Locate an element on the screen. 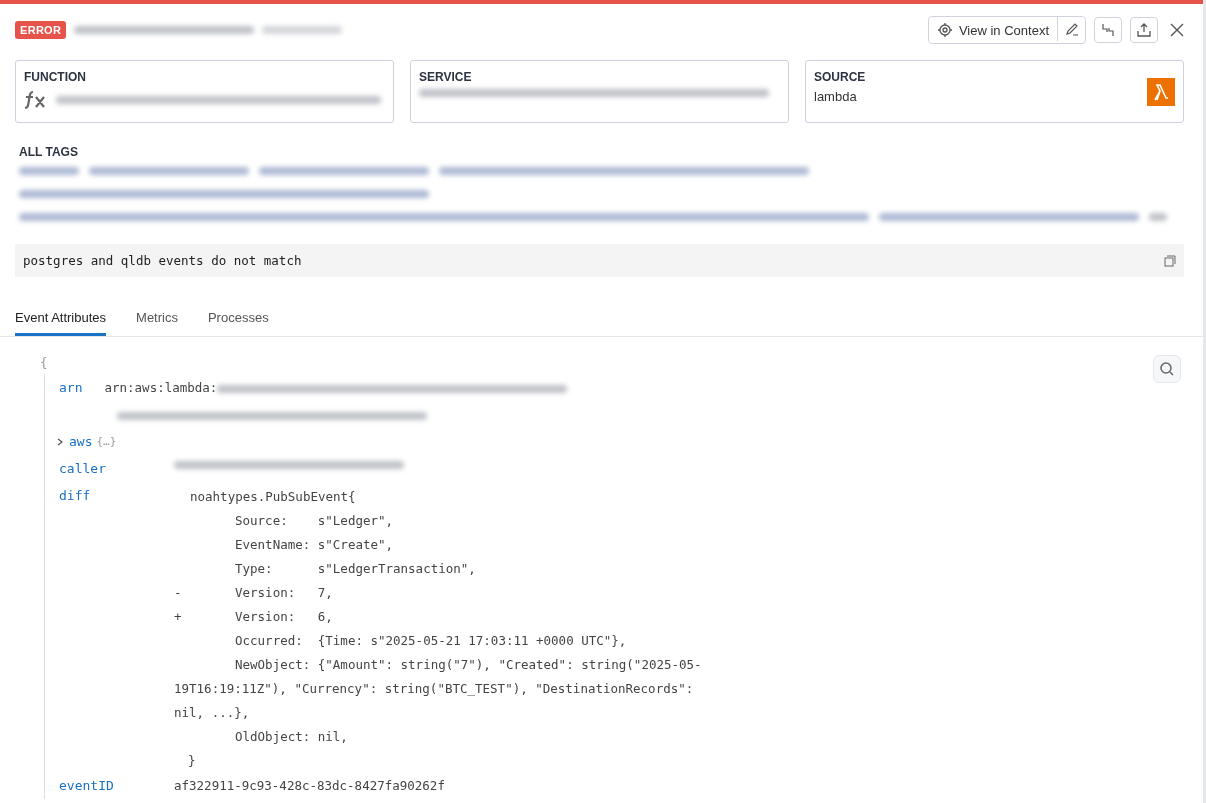 The height and width of the screenshot is (803, 1206). target-icon is located at coordinates (944, 30).